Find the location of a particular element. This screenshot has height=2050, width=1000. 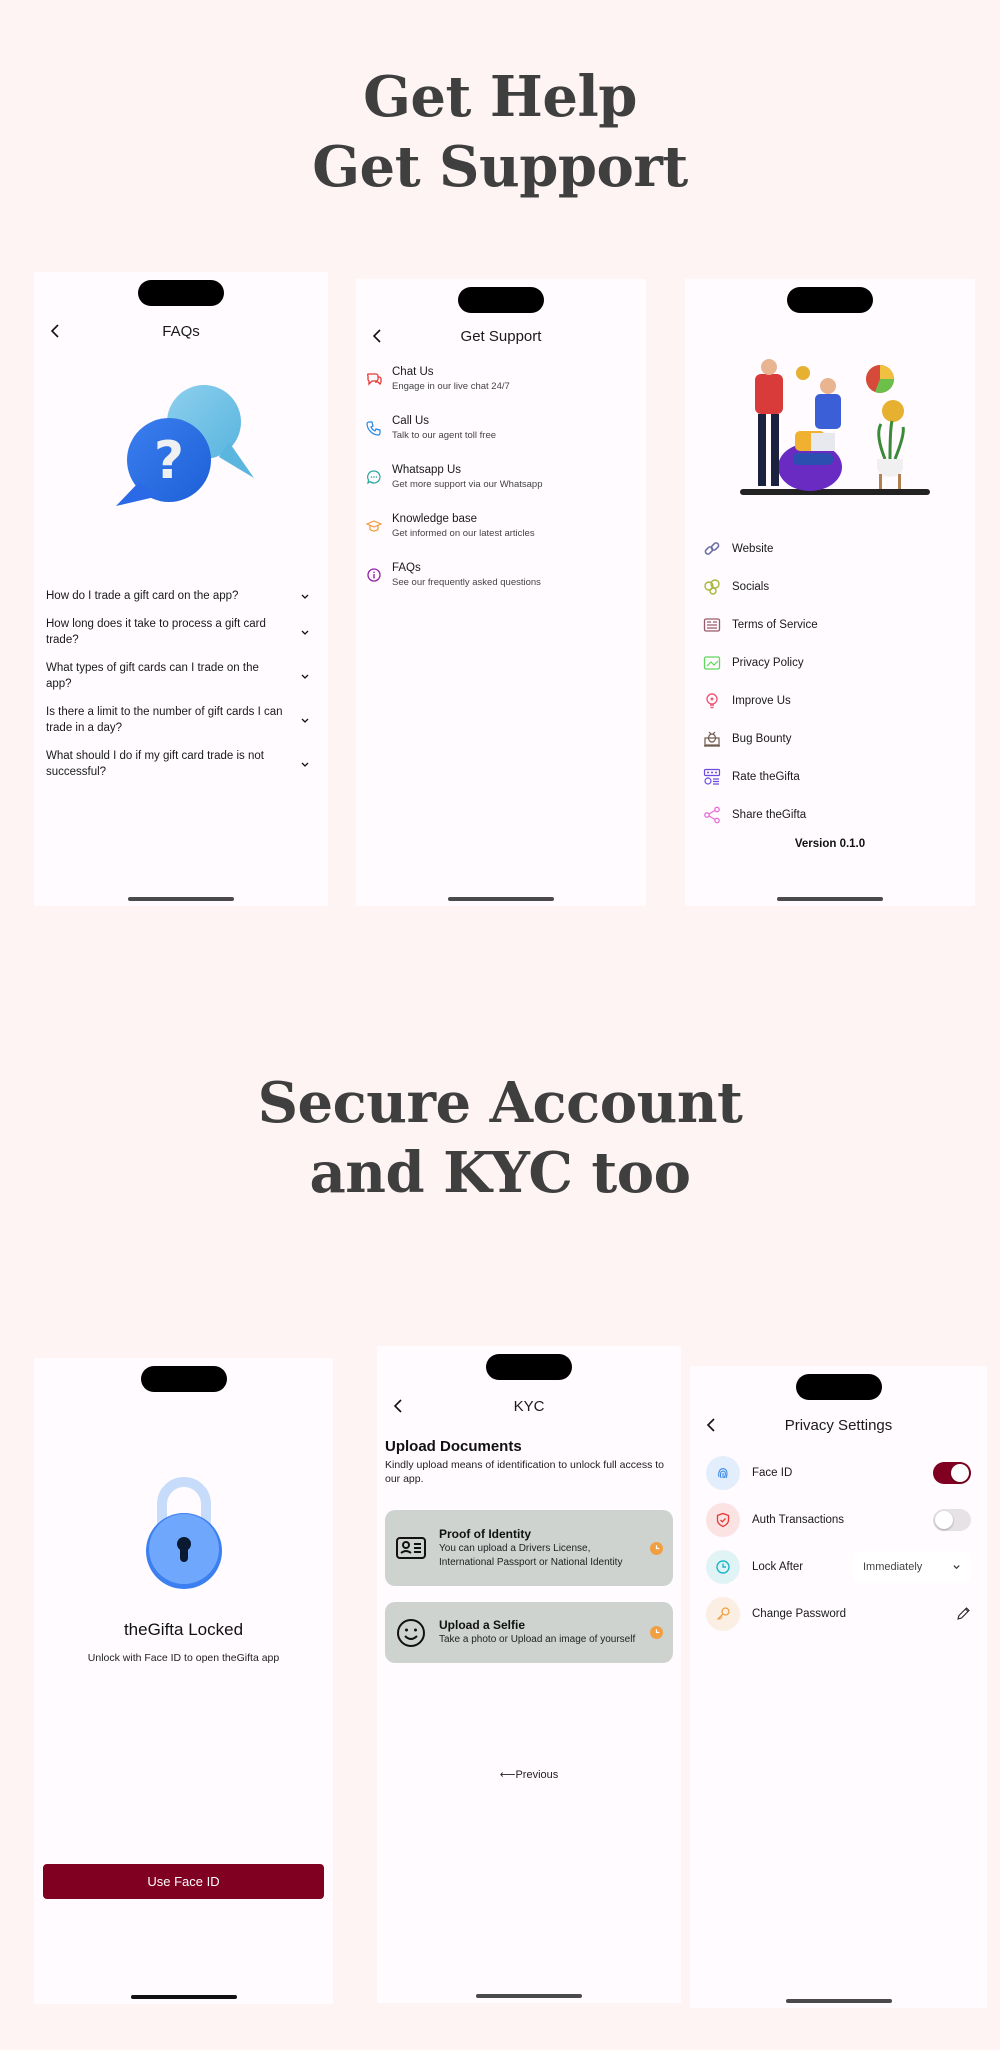

smiley-face-icon is located at coordinates (411, 1632).